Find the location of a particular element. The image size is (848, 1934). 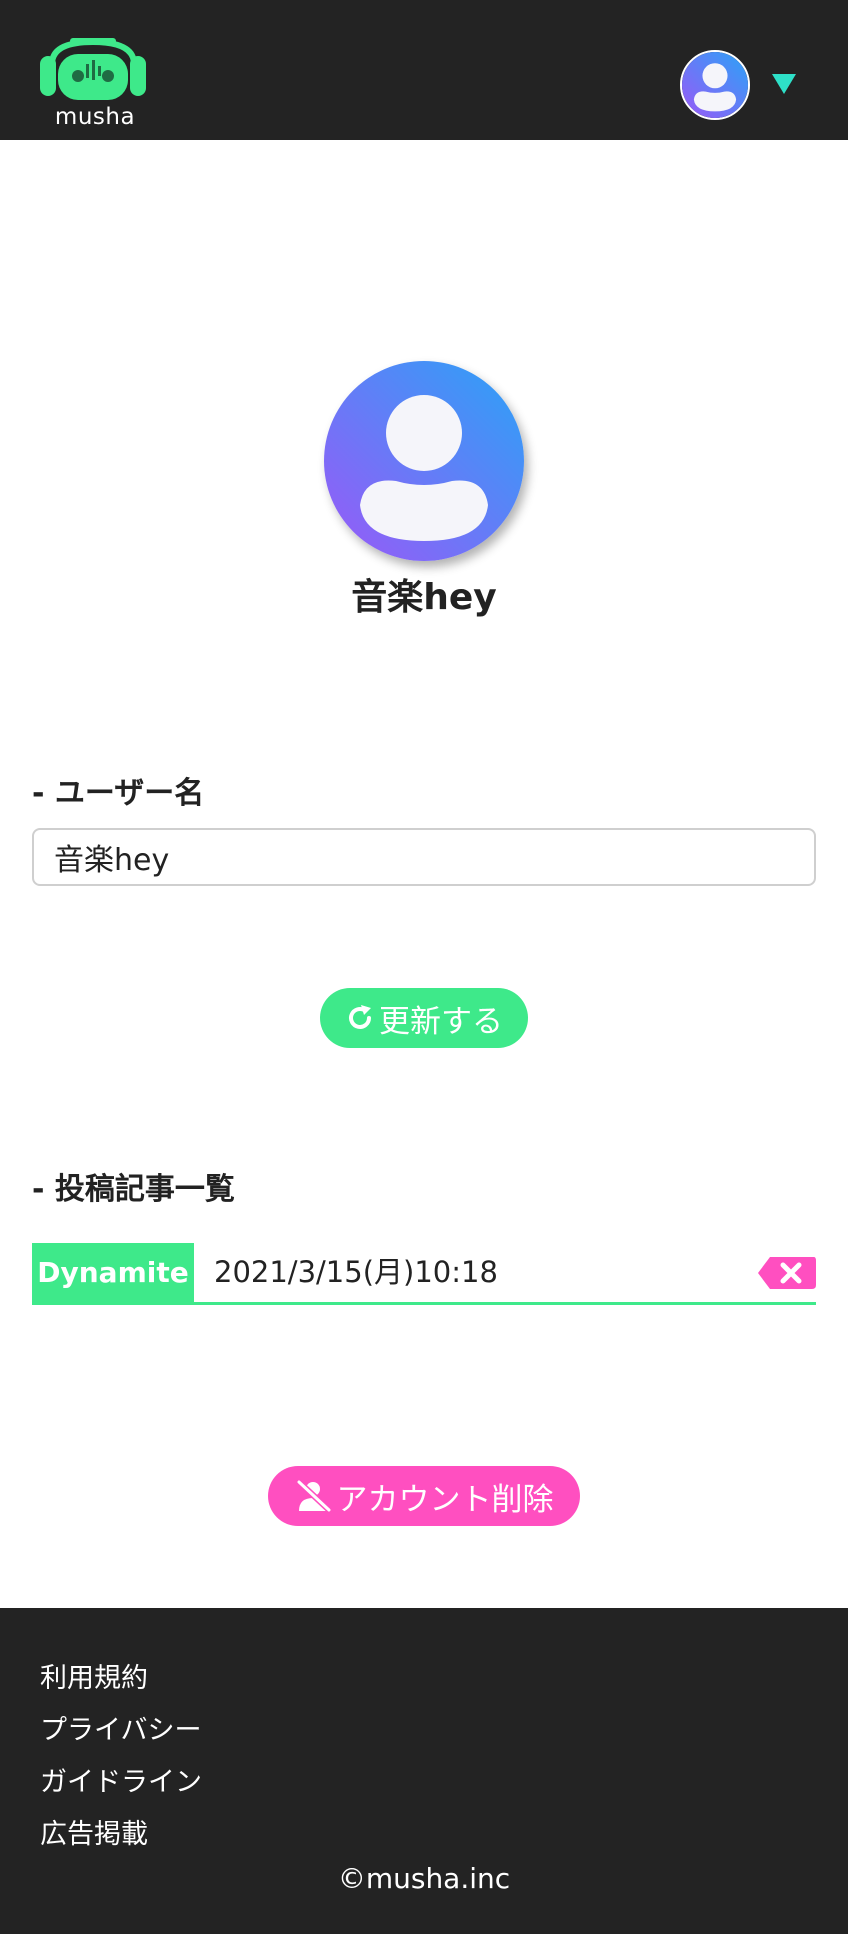

update-button-label: 更新する is located at coordinates (441, 1021).